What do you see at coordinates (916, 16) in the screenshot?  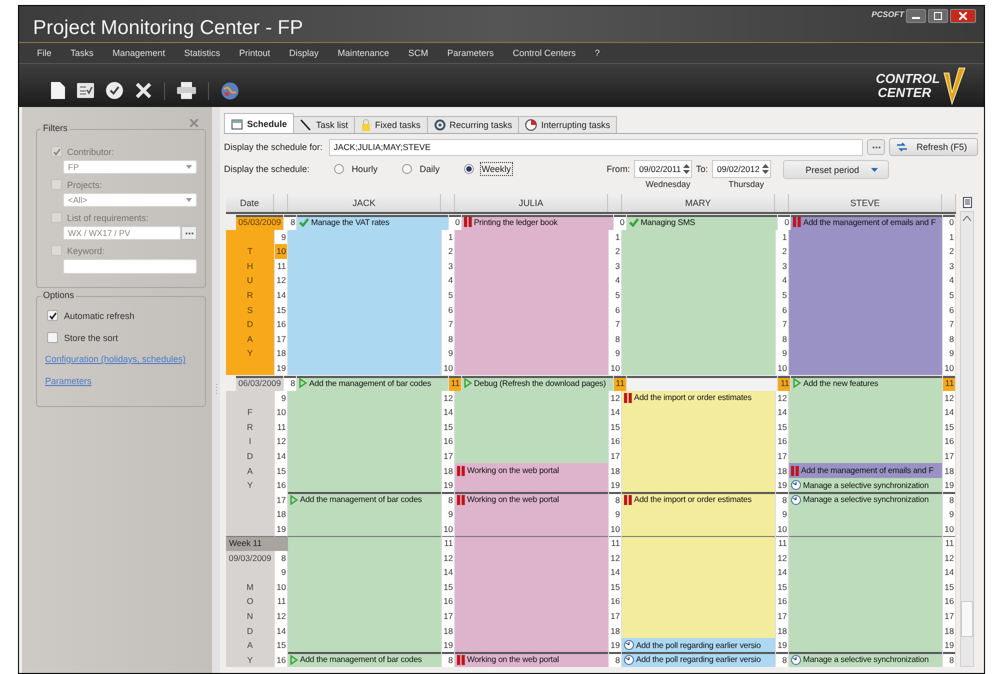 I see `minimize-button` at bounding box center [916, 16].